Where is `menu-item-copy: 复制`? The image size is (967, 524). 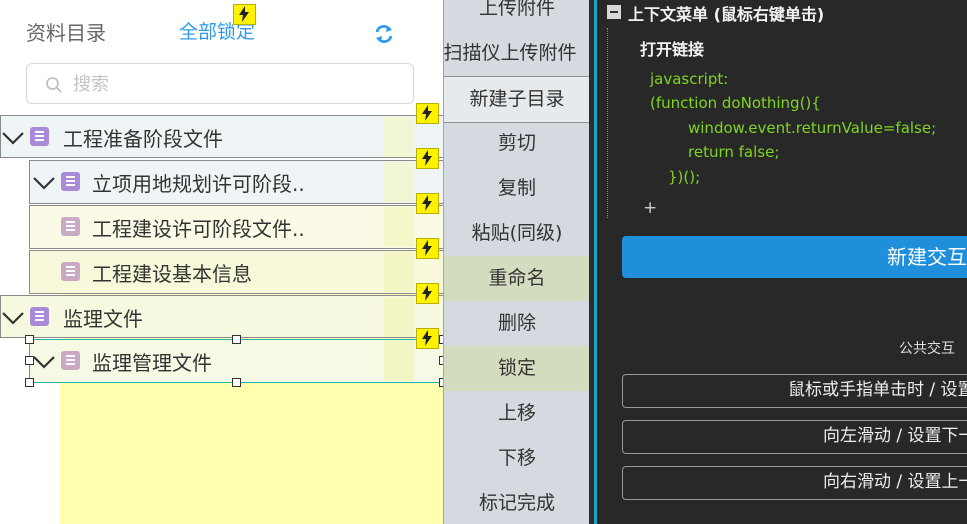
menu-item-copy: 复制 is located at coordinates (516, 188).